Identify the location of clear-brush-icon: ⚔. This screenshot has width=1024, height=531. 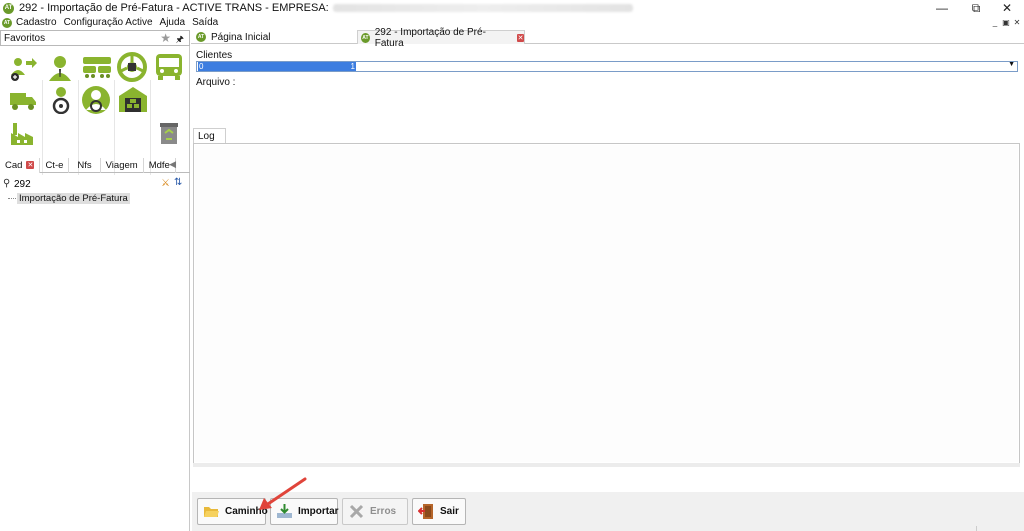
(165, 183).